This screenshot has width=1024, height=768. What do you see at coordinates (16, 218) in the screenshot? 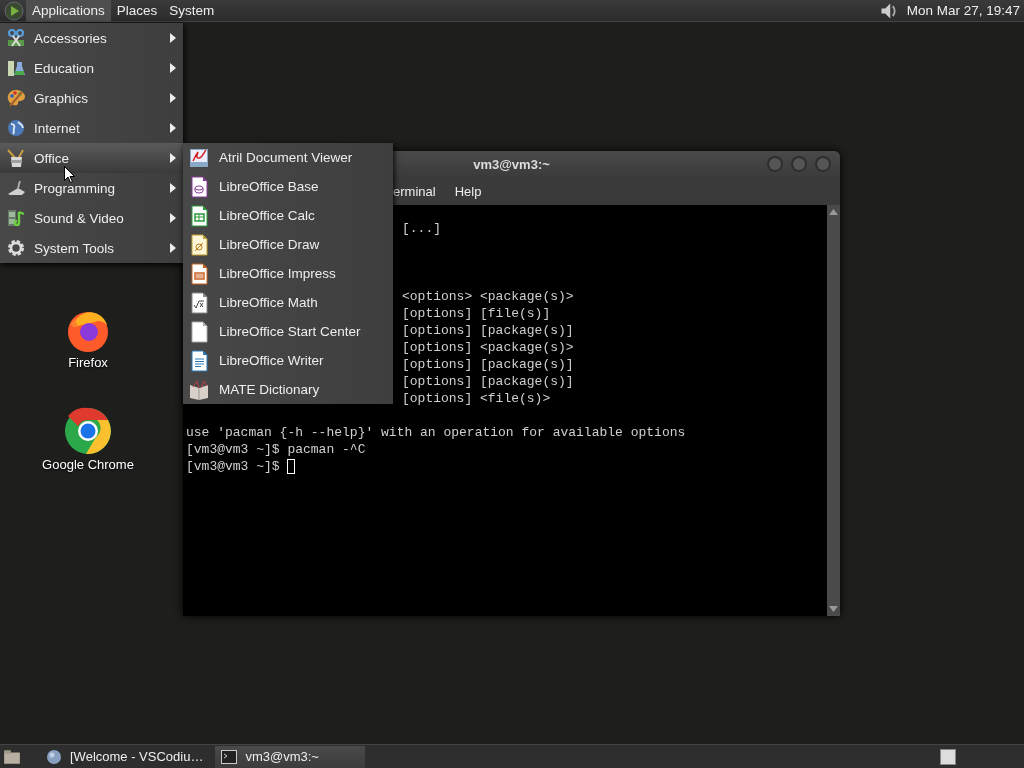
I see `film-icon` at bounding box center [16, 218].